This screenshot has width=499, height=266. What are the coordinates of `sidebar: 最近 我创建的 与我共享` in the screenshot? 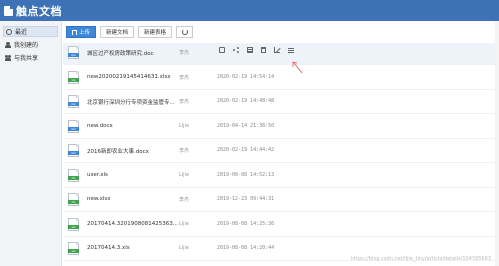 It's located at (31, 143).